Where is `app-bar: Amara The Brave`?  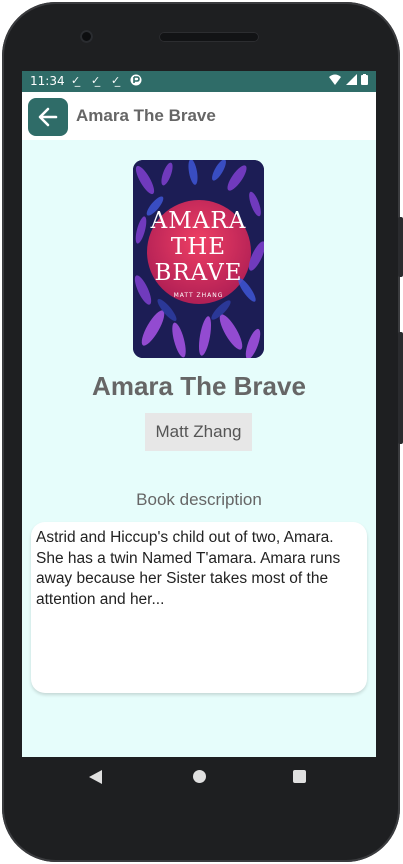 app-bar: Amara The Brave is located at coordinates (199, 116).